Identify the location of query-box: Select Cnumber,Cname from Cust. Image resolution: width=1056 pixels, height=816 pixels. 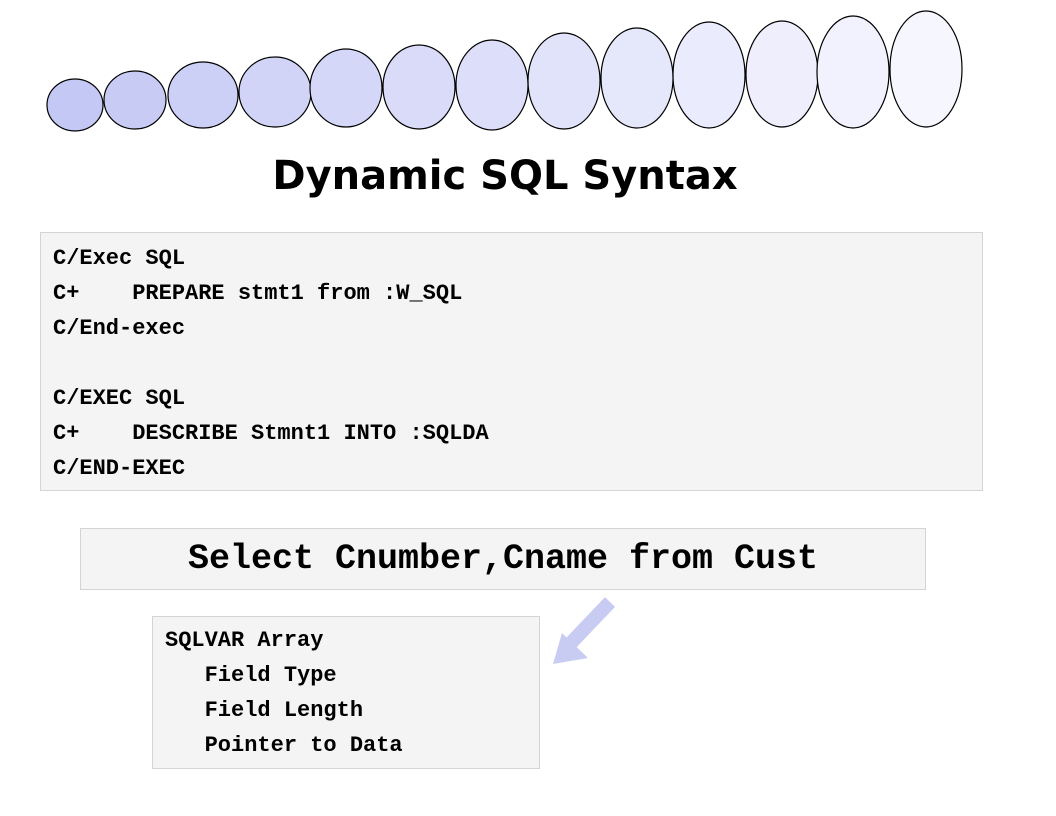
(503, 559).